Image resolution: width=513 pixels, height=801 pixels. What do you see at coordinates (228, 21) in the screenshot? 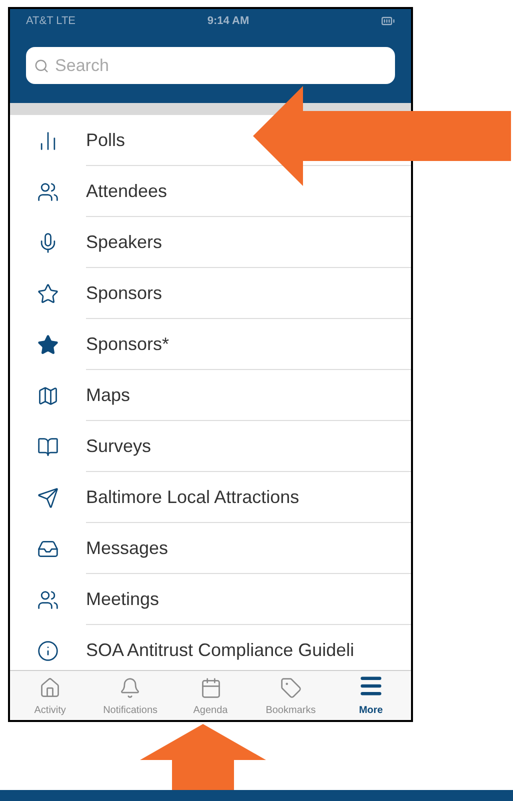
I see `clock-text: 9:14 AM` at bounding box center [228, 21].